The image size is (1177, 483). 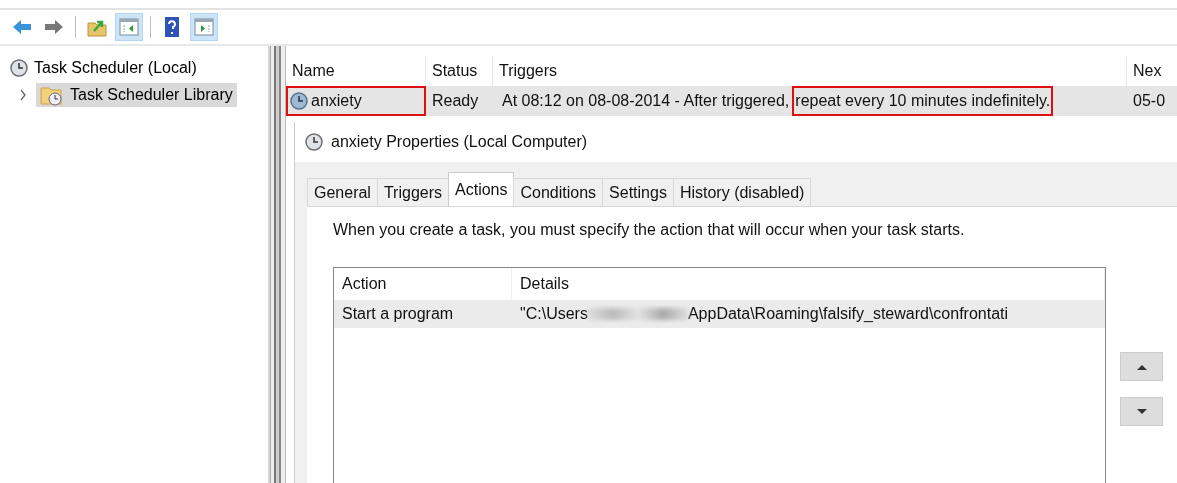 What do you see at coordinates (455, 101) in the screenshot?
I see `task-status: Ready` at bounding box center [455, 101].